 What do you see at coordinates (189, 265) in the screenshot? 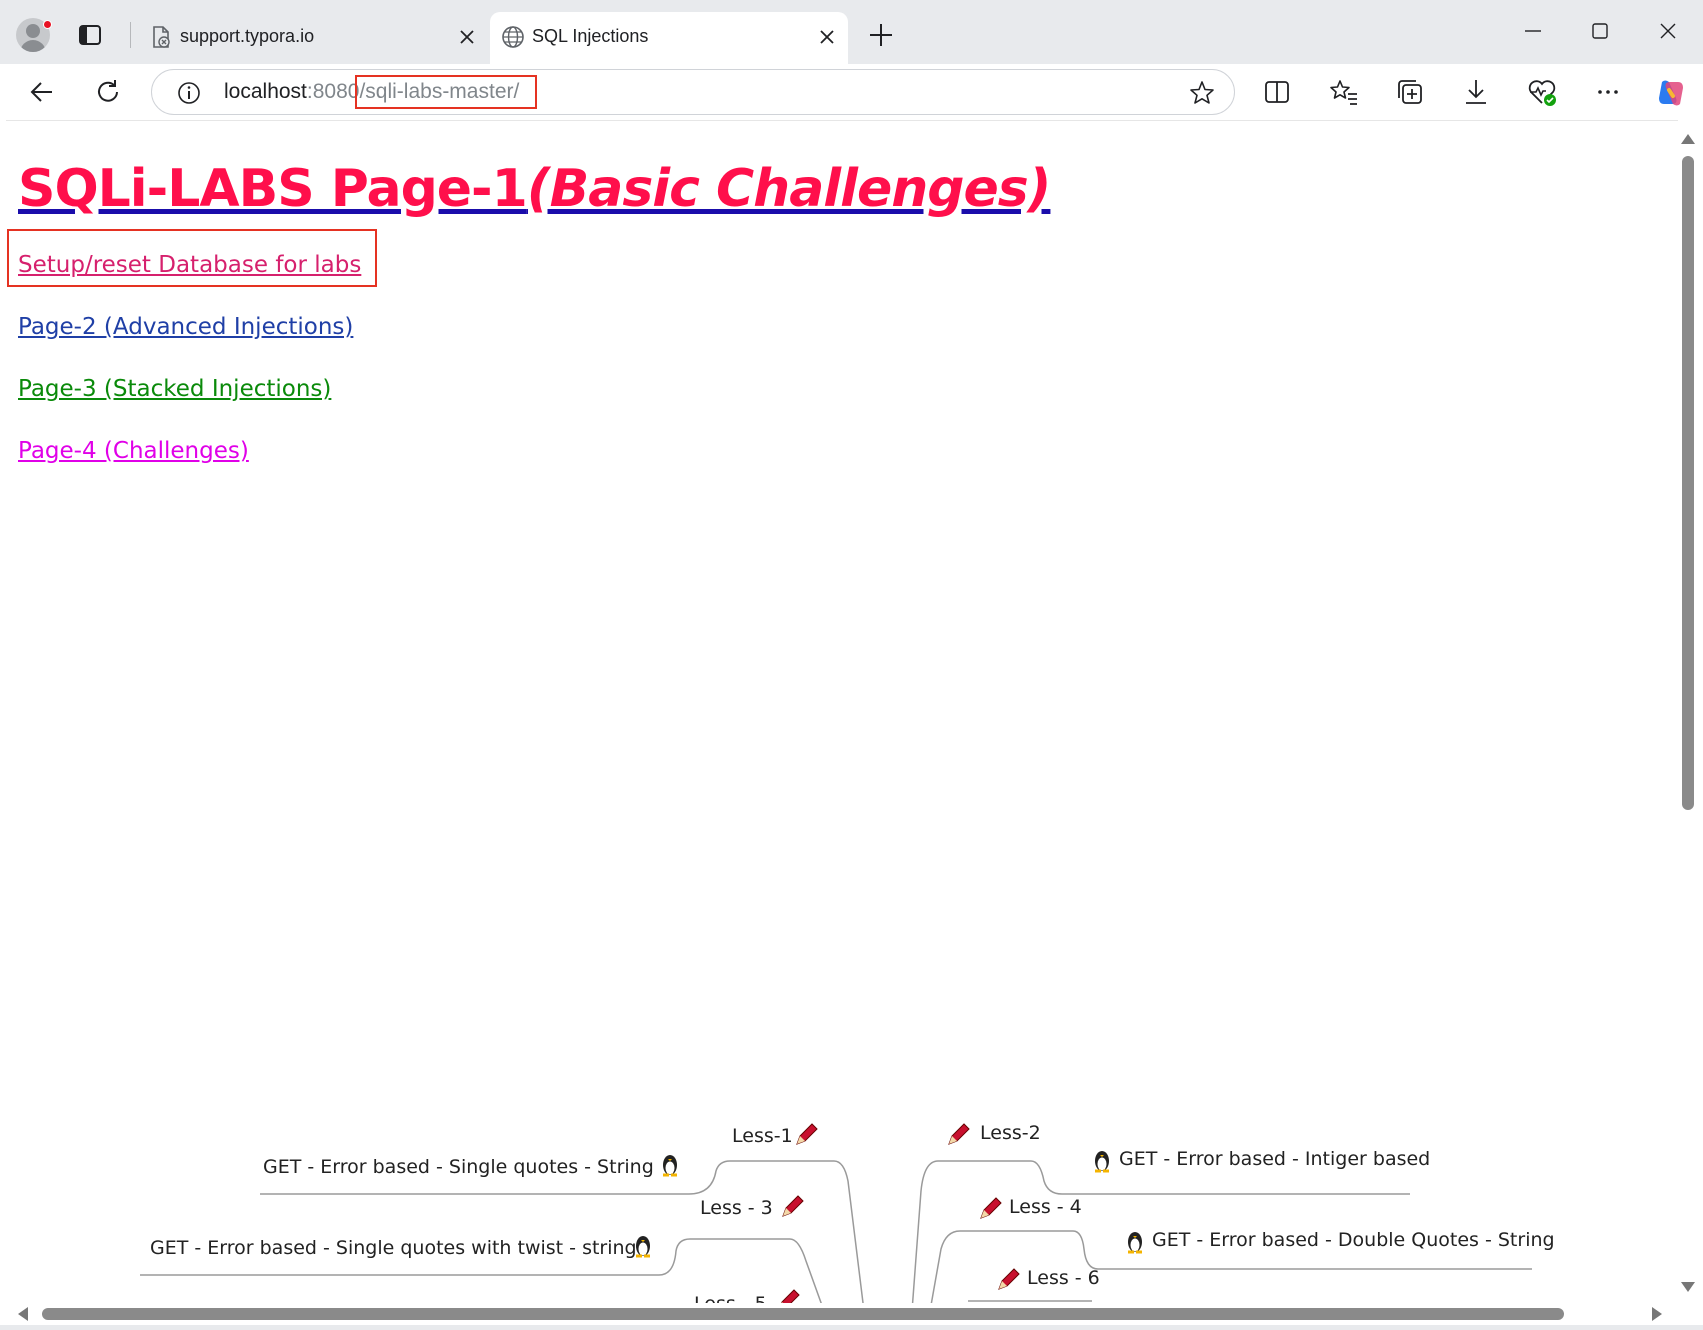
I see `setup-reset-database-link: Setup/reset Database for labs` at bounding box center [189, 265].